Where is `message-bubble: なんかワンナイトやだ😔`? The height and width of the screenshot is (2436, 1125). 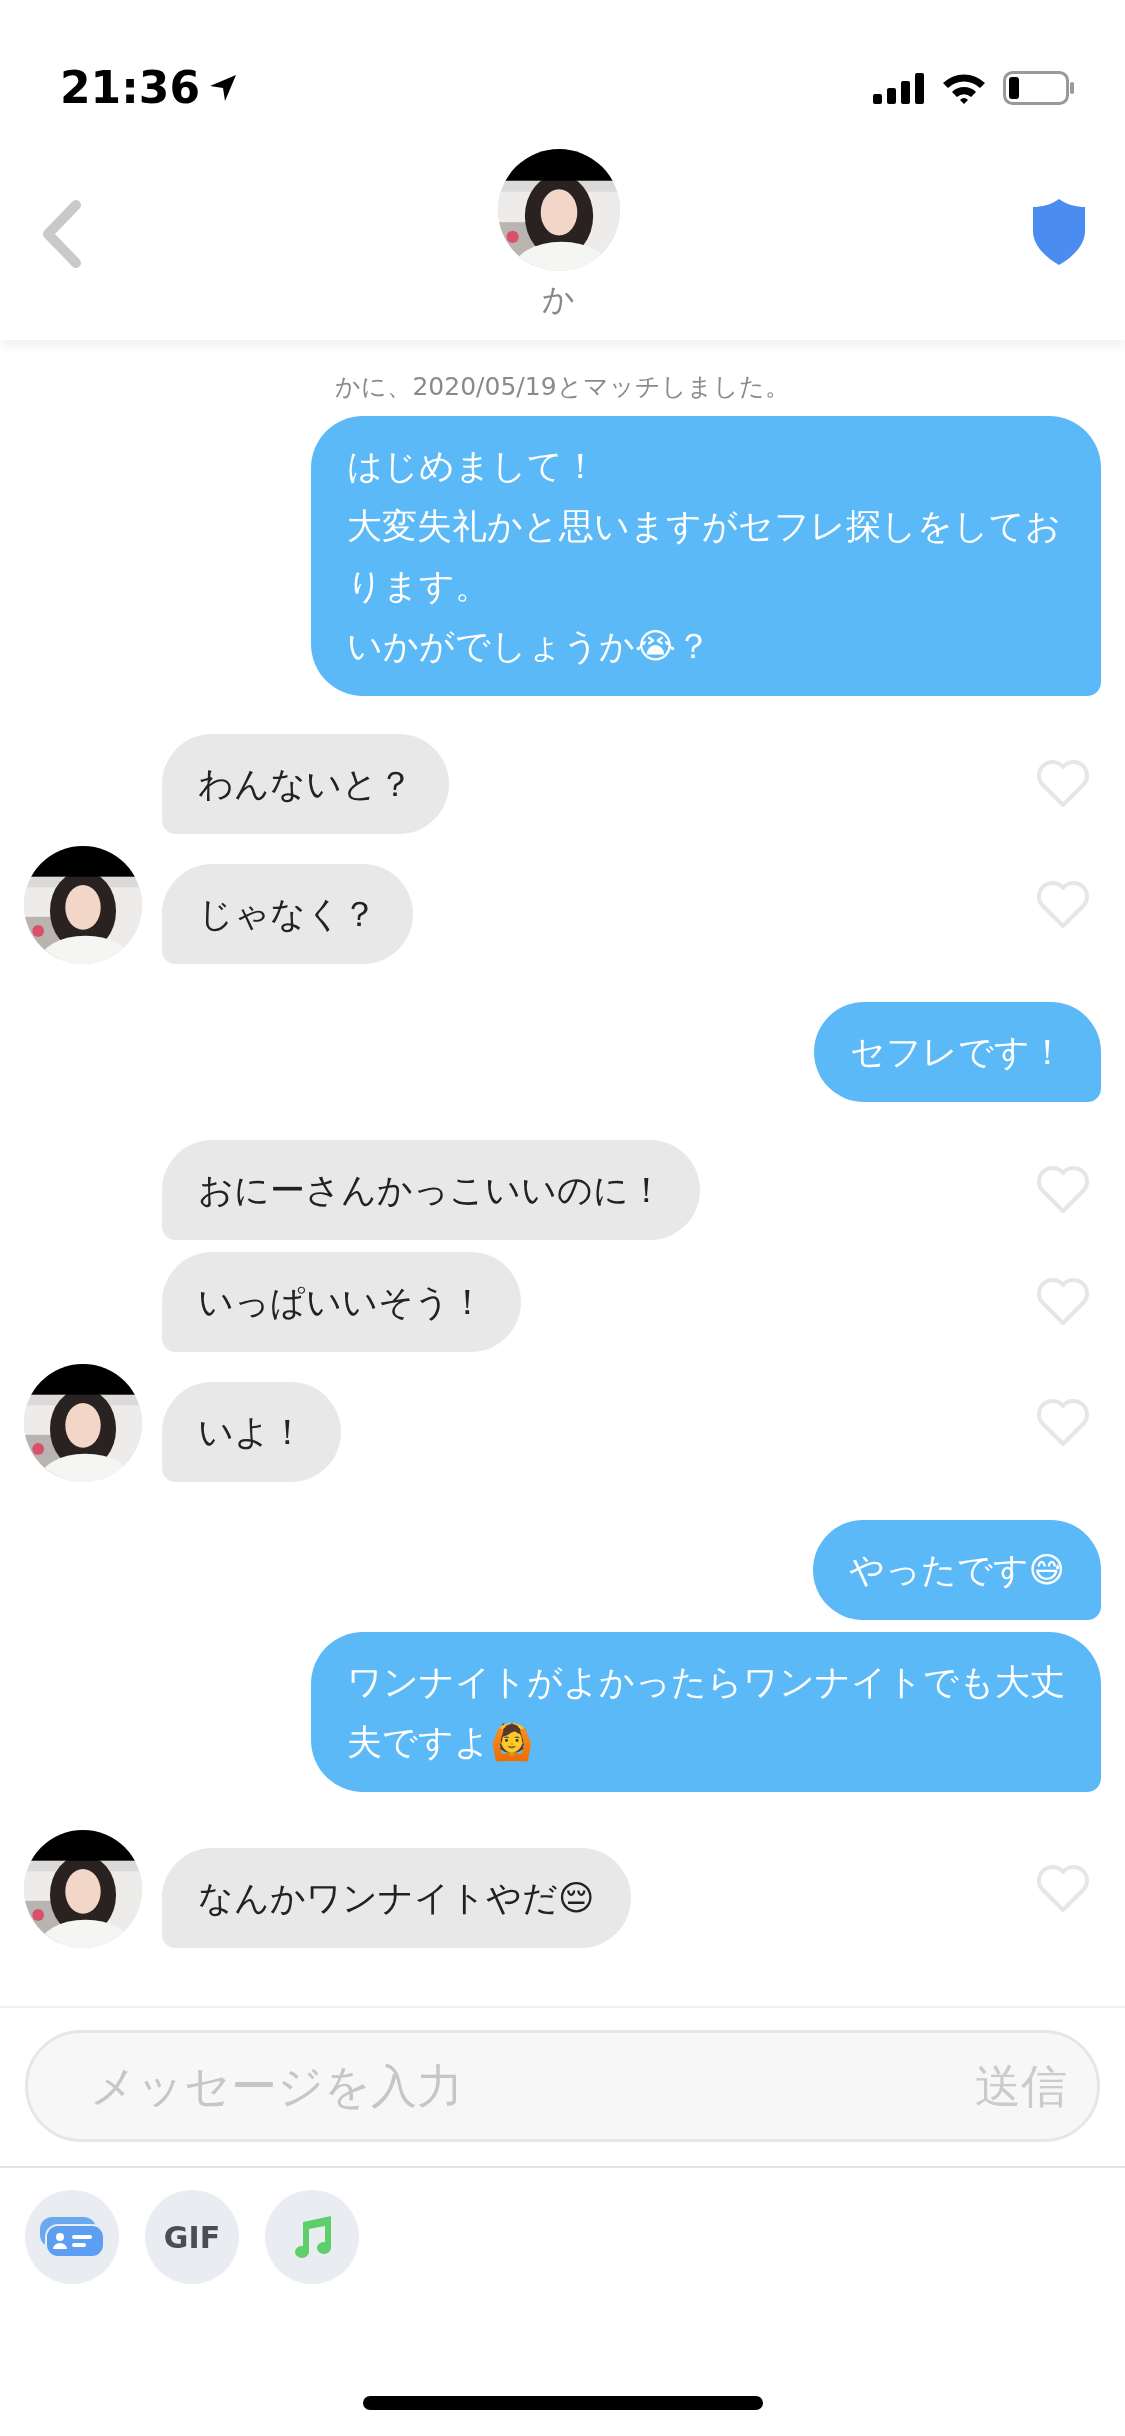 message-bubble: なんかワンナイトやだ😔 is located at coordinates (396, 1897).